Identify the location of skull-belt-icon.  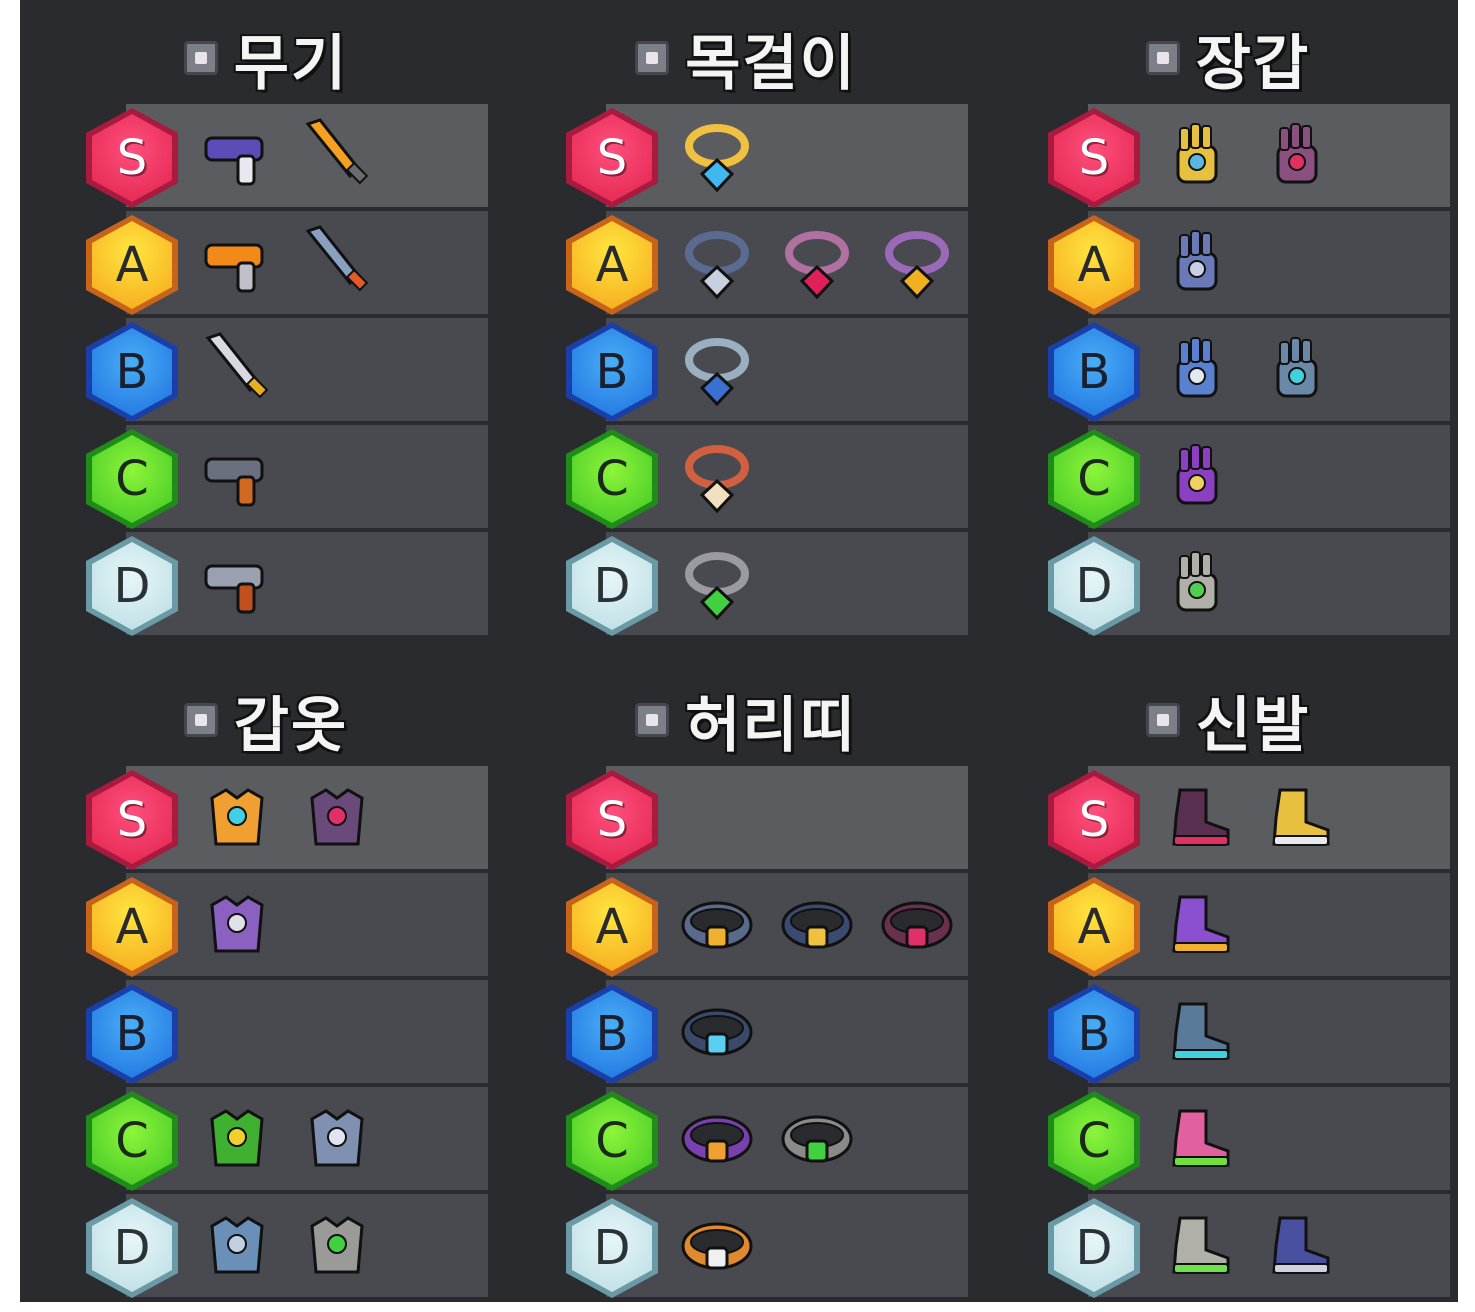
(717, 1245).